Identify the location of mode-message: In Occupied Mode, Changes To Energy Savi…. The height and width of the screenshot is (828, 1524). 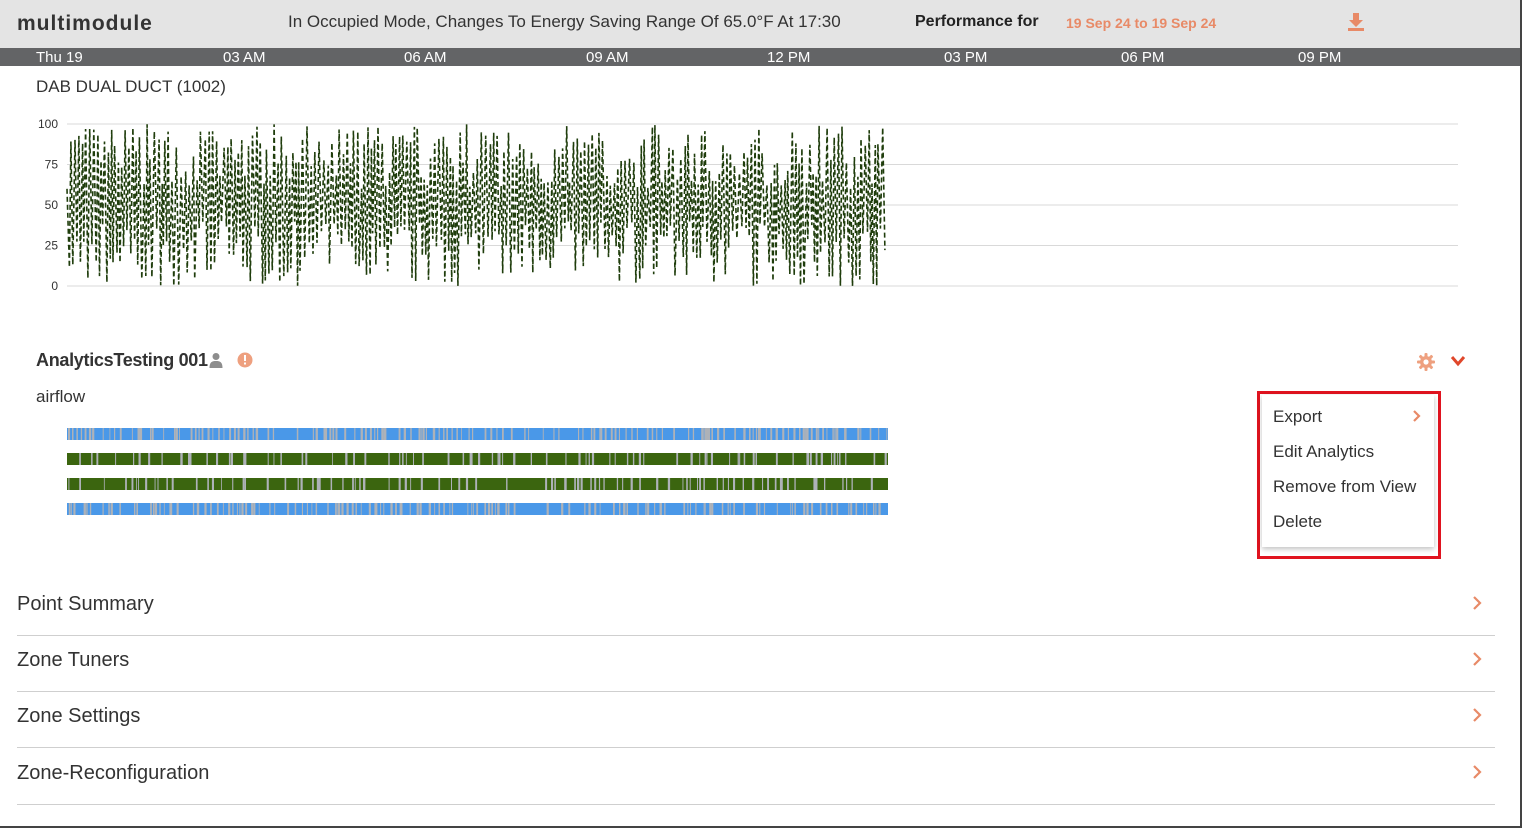
(564, 21).